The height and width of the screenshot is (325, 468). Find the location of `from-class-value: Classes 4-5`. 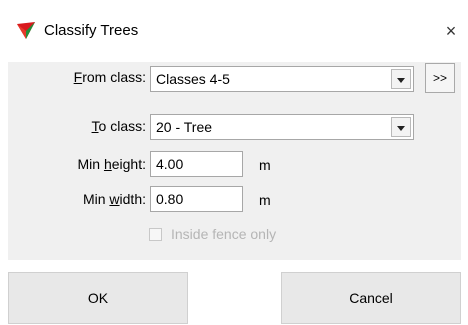

from-class-value: Classes 4-5 is located at coordinates (193, 79).